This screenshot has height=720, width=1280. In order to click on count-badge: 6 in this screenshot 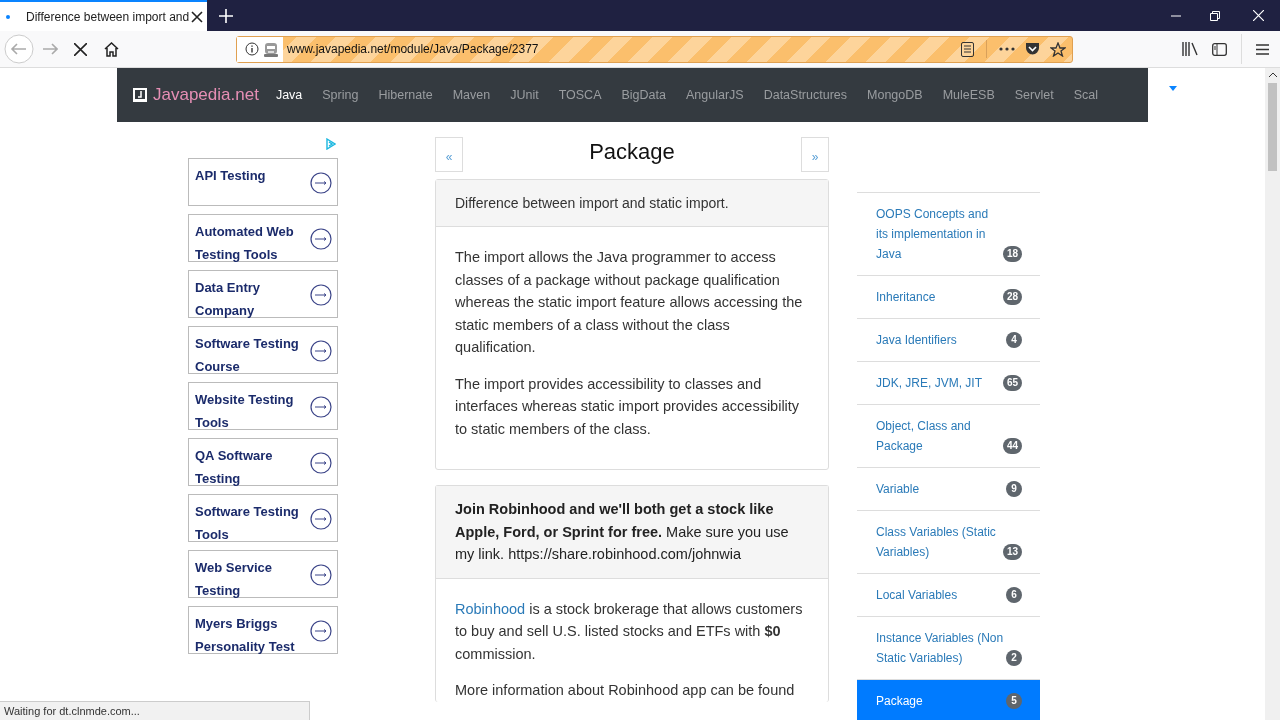, I will do `click(1014, 595)`.